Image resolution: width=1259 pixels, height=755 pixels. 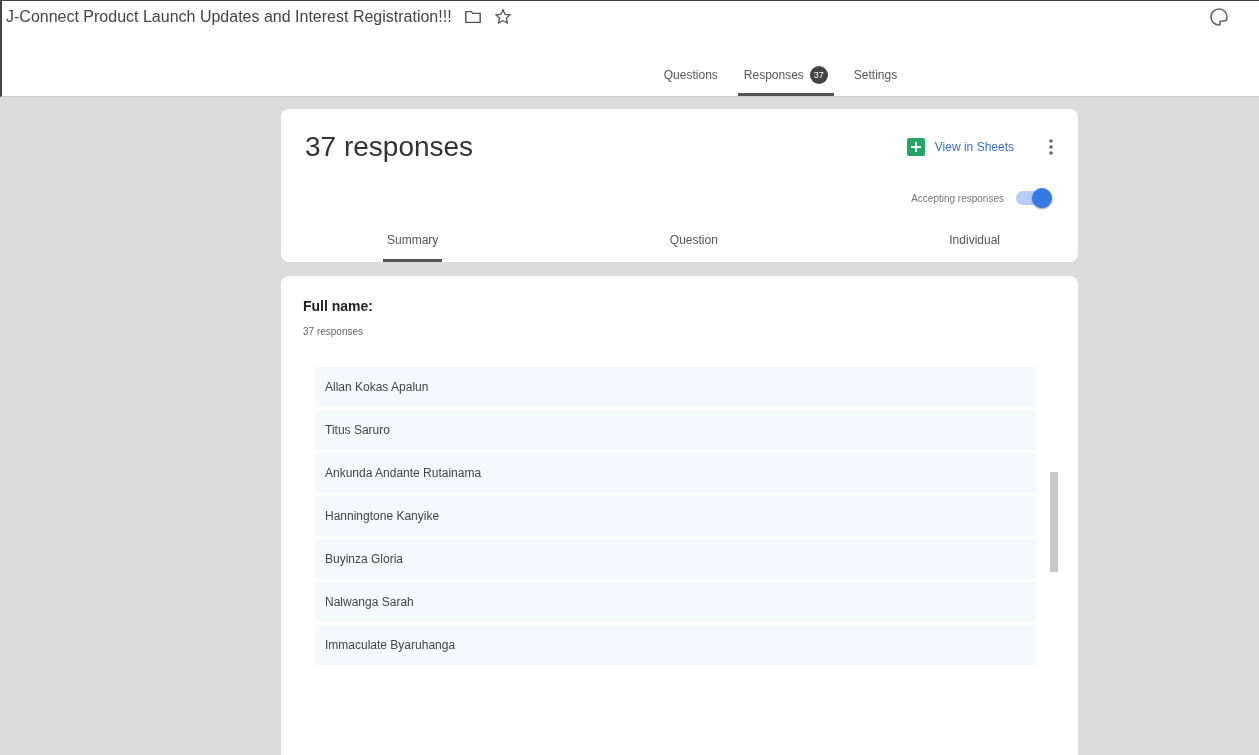 I want to click on view-tab: Question, so click(x=693, y=240).